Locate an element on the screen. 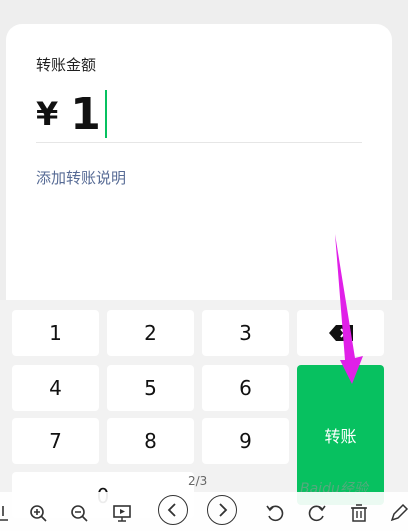  amount-value: 1 is located at coordinates (85, 114).